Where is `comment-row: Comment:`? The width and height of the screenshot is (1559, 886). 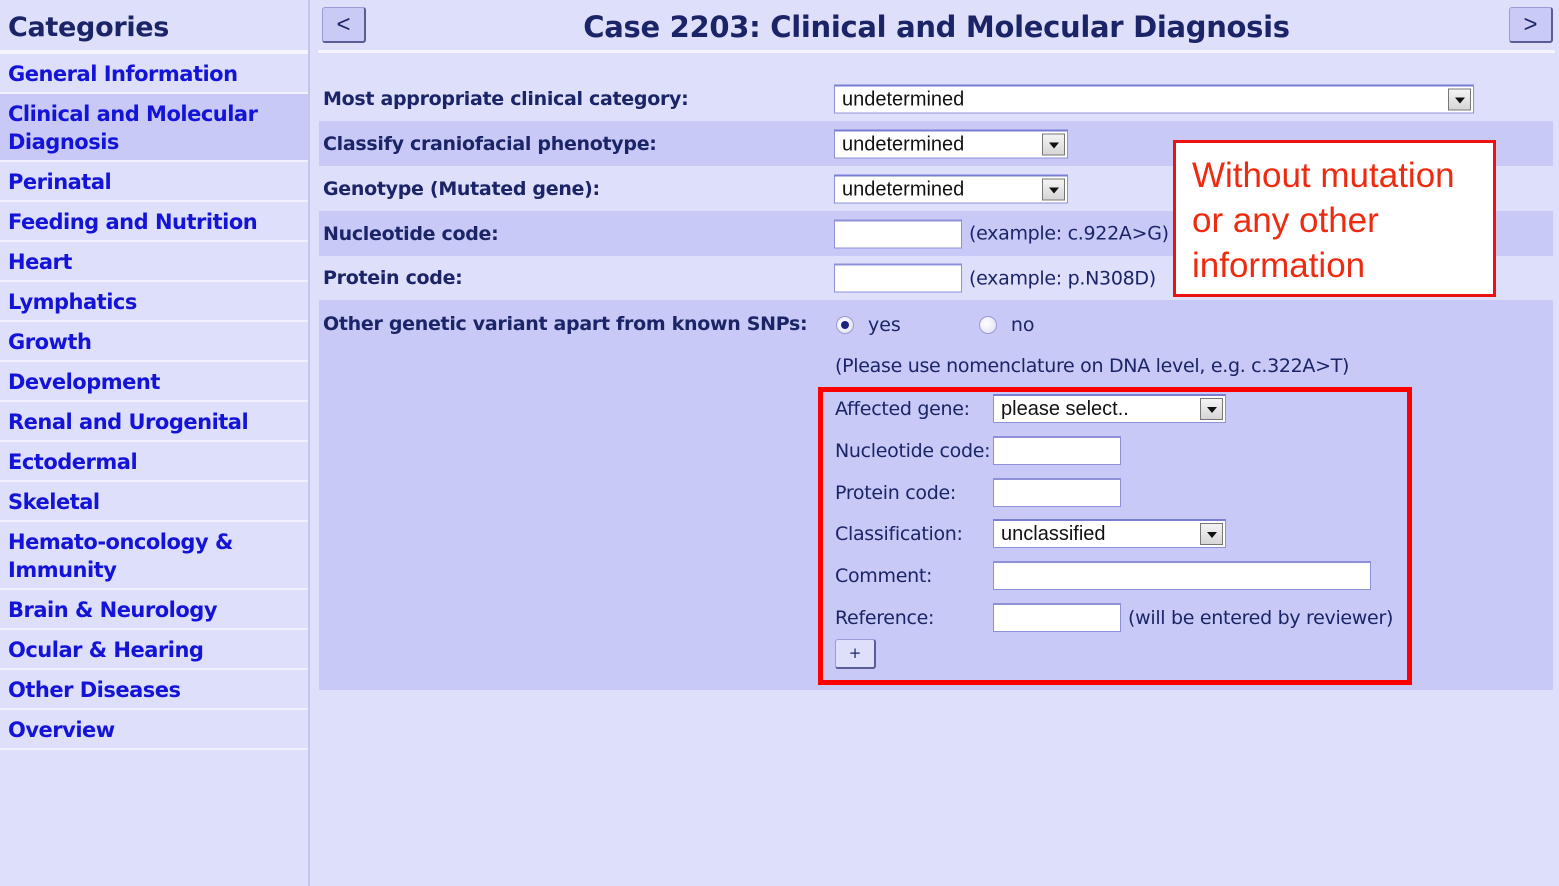 comment-row: Comment: is located at coordinates (1103, 575).